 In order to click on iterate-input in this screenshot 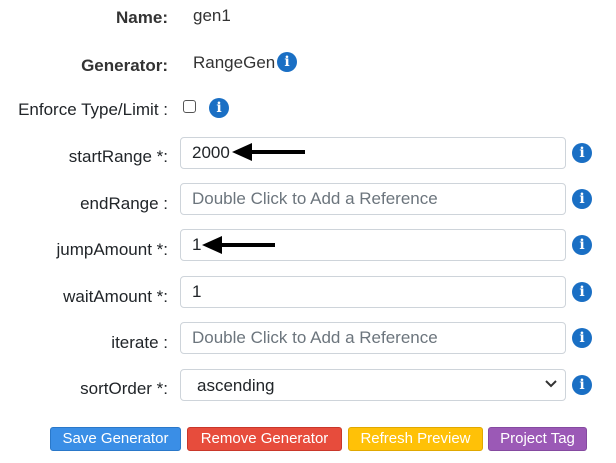, I will do `click(373, 338)`.